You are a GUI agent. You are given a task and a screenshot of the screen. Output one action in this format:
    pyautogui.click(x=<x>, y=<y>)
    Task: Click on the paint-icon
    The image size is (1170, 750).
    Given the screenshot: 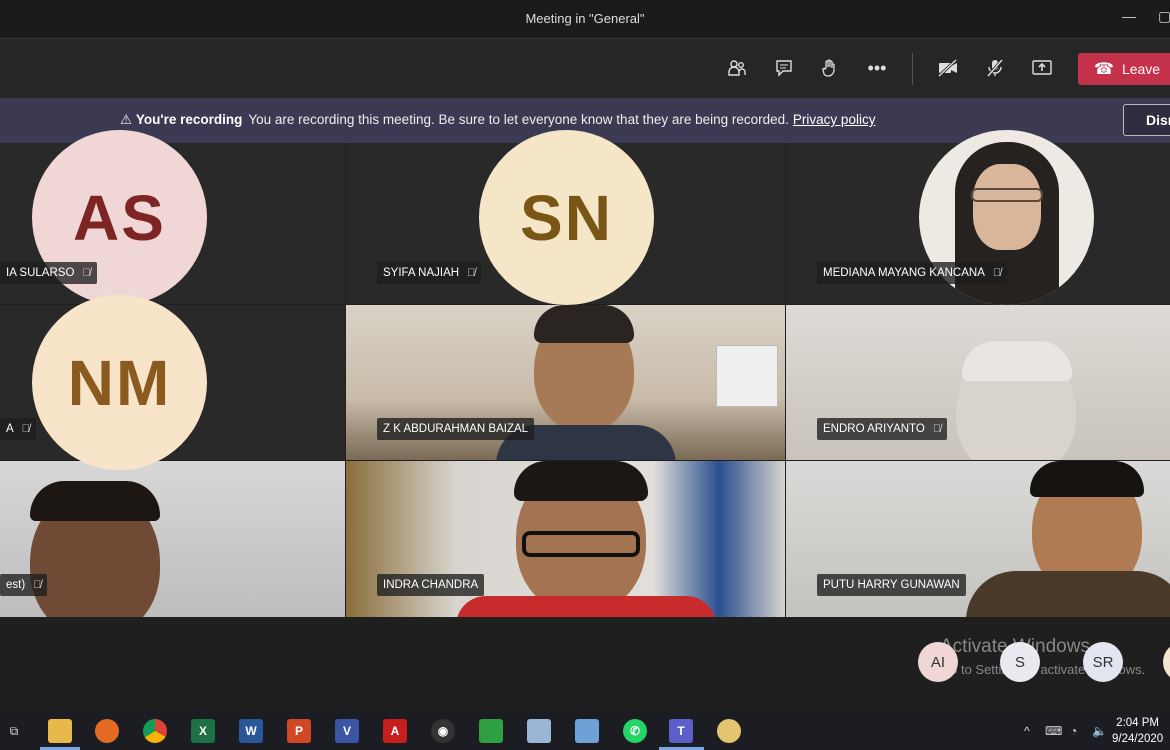 What is the action you would take?
    pyautogui.click(x=539, y=731)
    